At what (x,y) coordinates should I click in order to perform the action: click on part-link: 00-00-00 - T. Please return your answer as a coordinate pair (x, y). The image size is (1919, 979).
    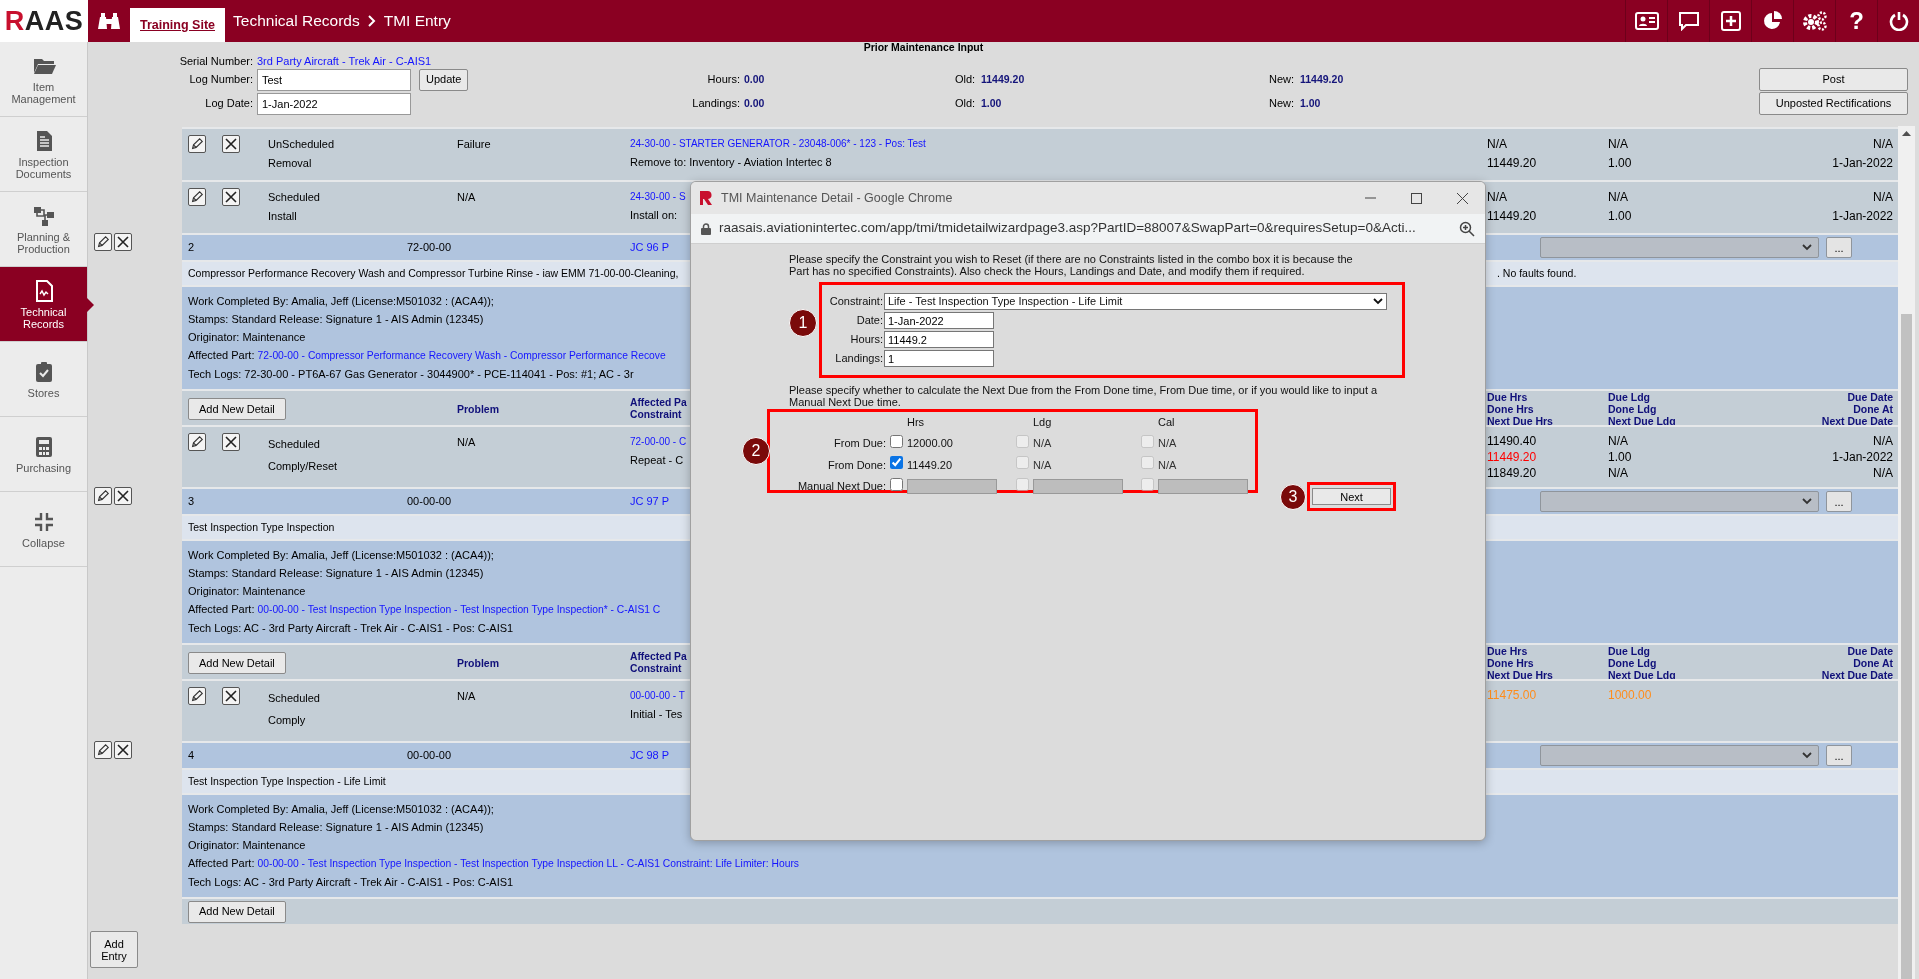
    Looking at the image, I should click on (657, 696).